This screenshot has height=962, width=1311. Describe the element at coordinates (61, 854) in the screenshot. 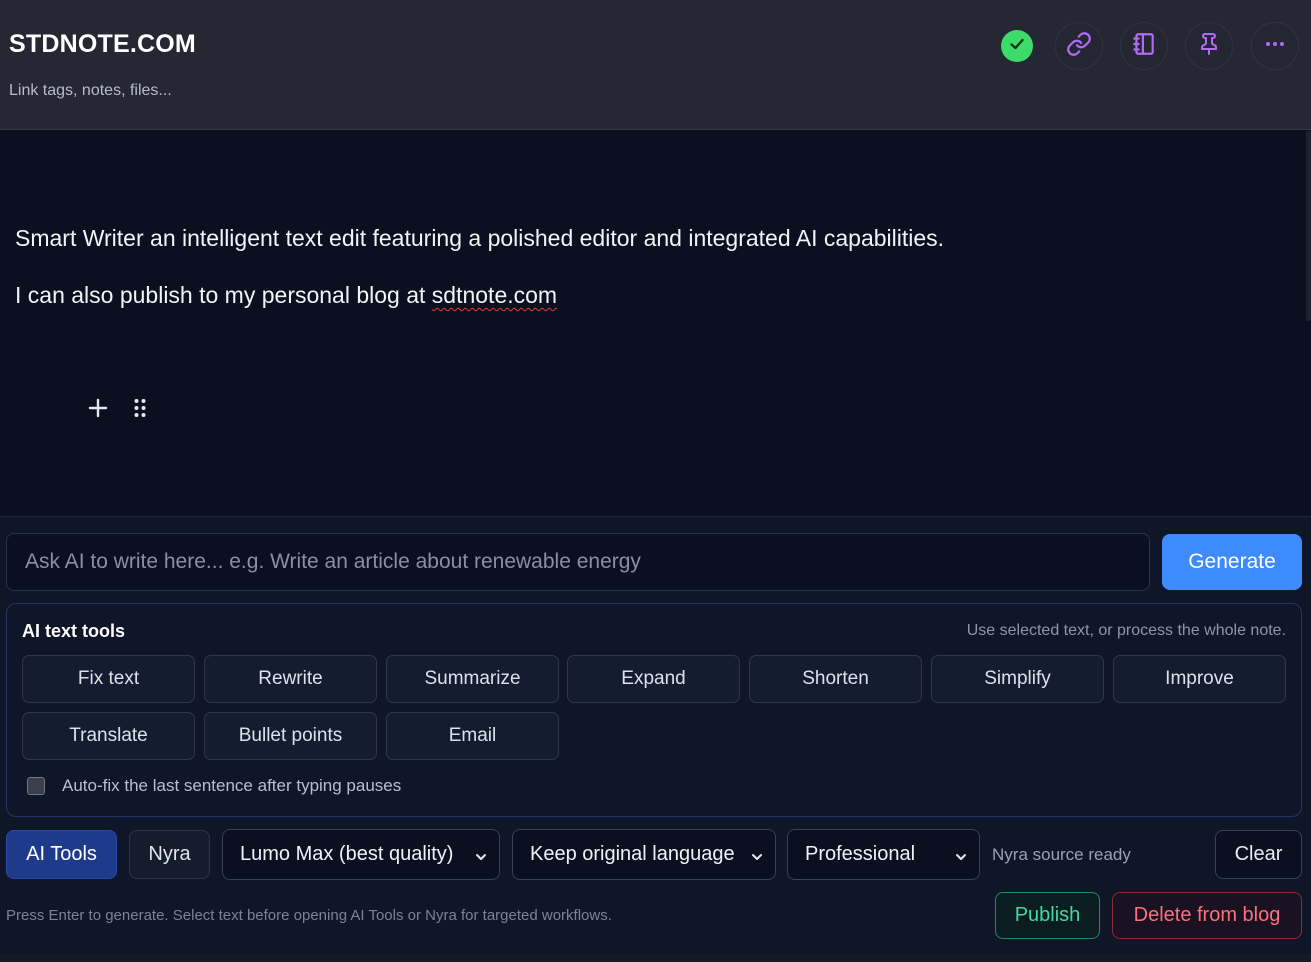

I see `ai-tools-tab: AI Tools` at that location.